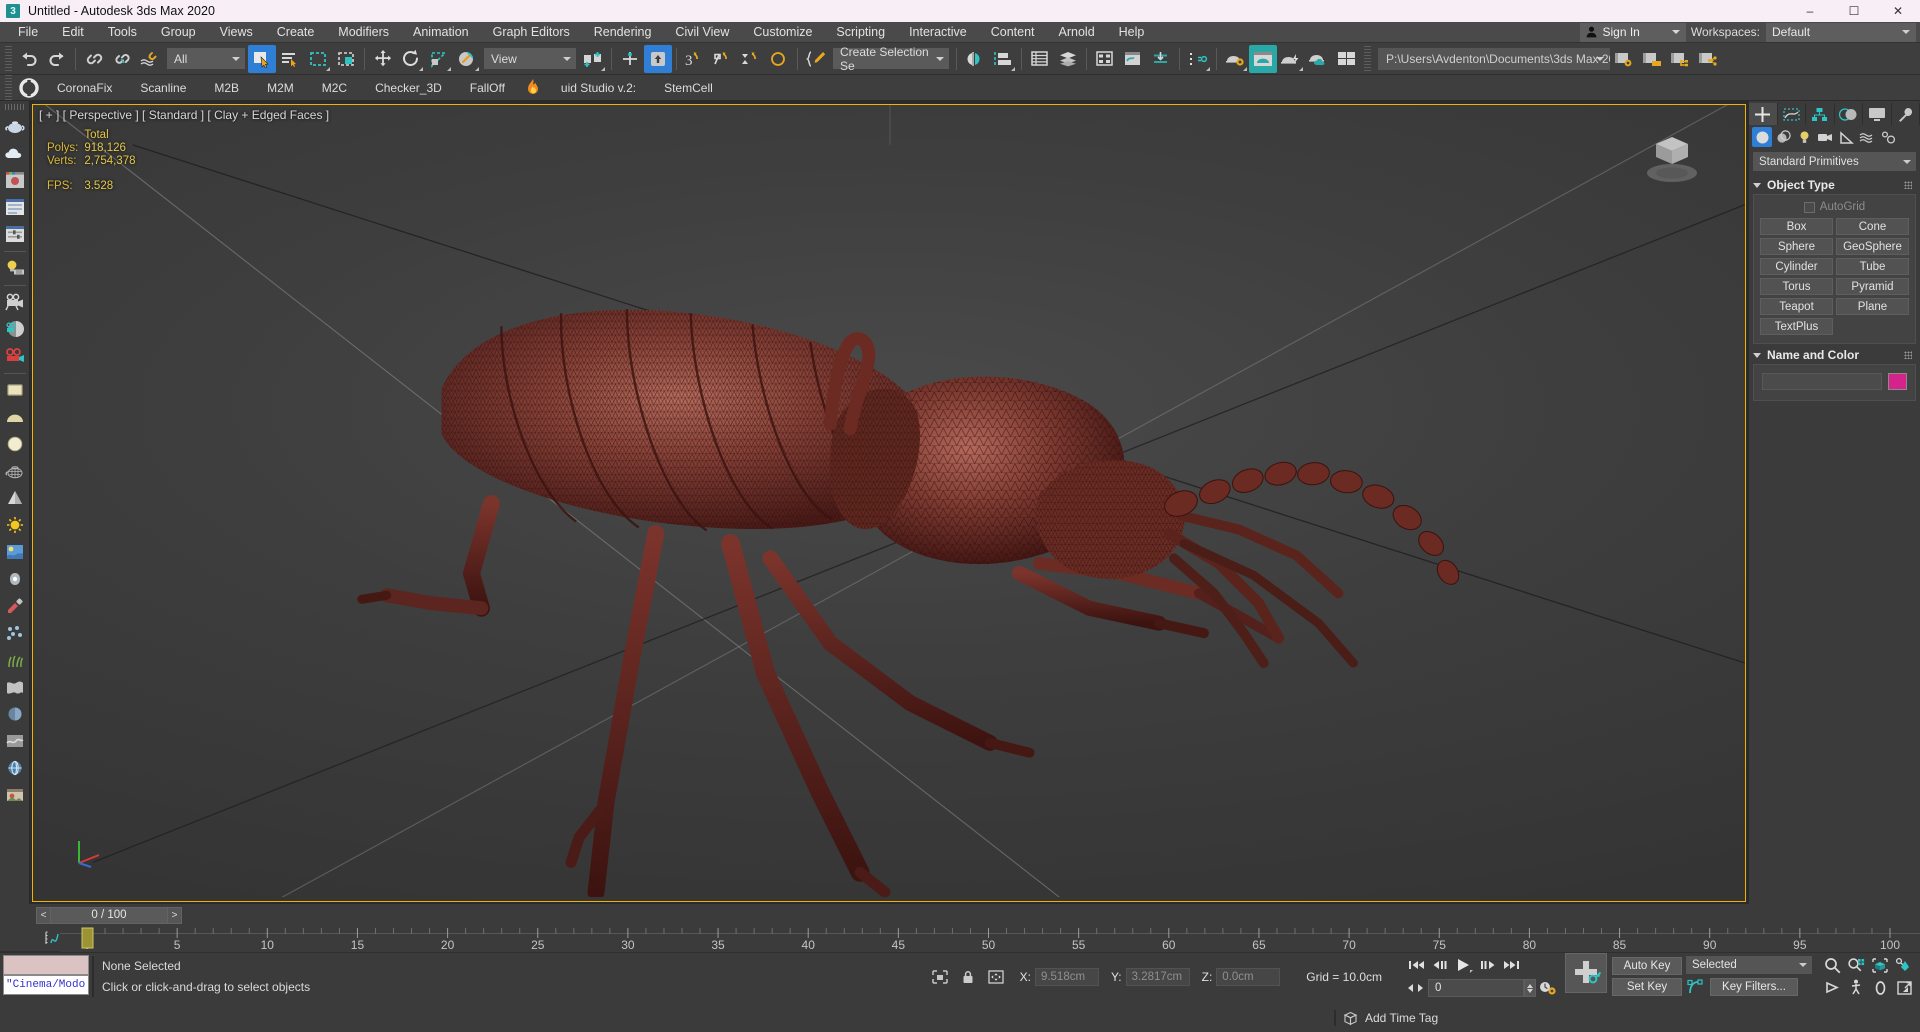  Describe the element at coordinates (1898, 11) in the screenshot. I see `close-button: ✕` at that location.